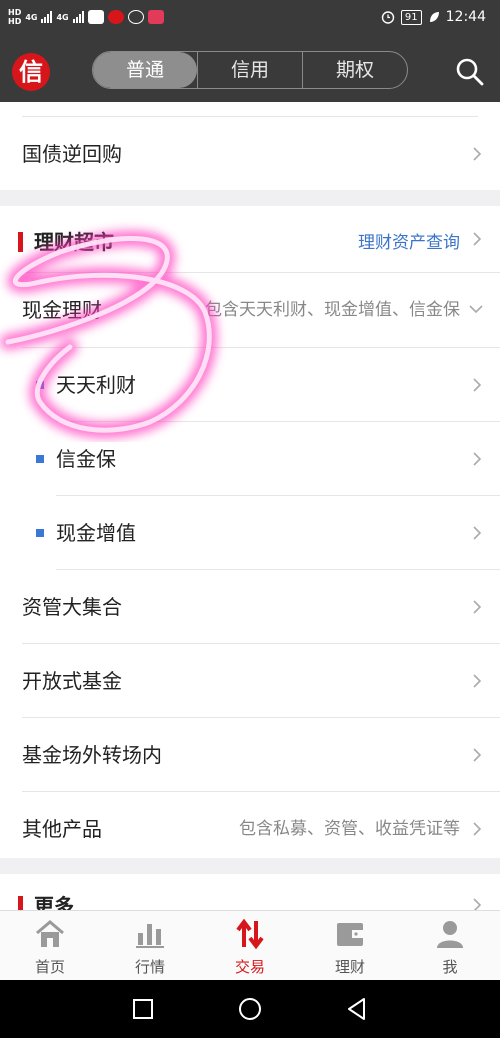  I want to click on row-label: 基金场外转场内, so click(92, 755).